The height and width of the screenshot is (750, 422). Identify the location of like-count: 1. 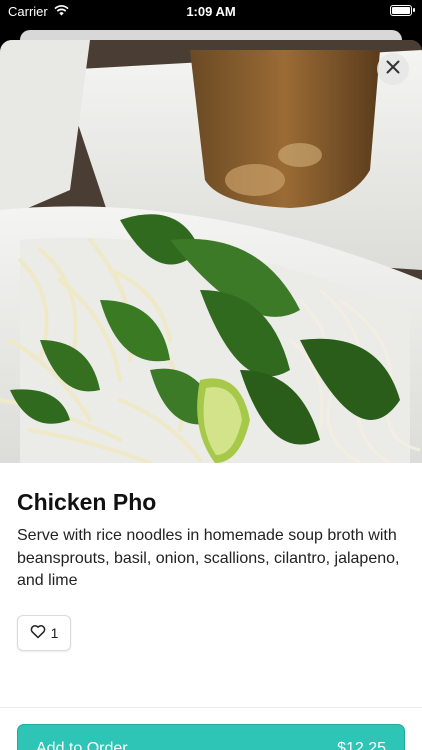
(54, 633).